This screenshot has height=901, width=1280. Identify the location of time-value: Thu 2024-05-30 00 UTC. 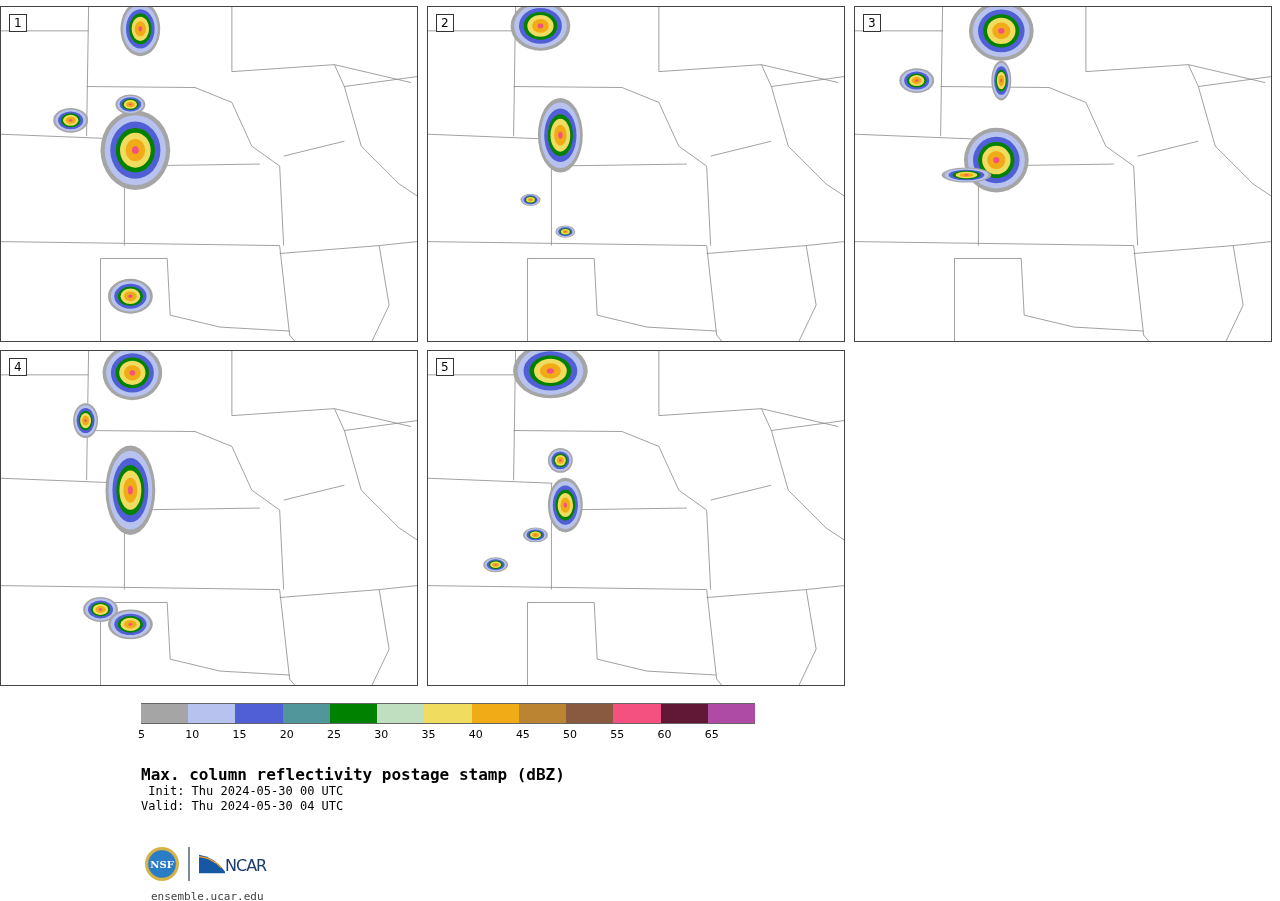
(267, 791).